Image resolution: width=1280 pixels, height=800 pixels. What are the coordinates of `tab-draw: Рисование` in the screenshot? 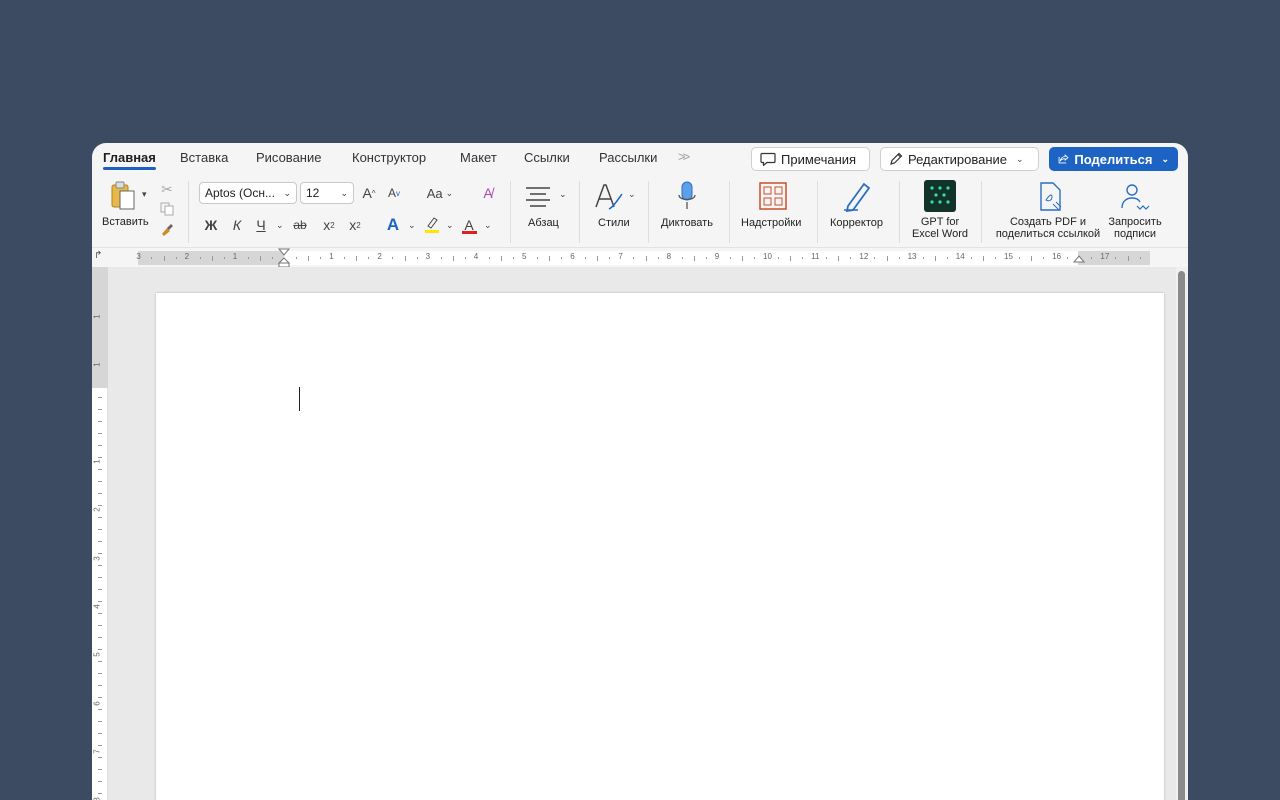 It's located at (288, 157).